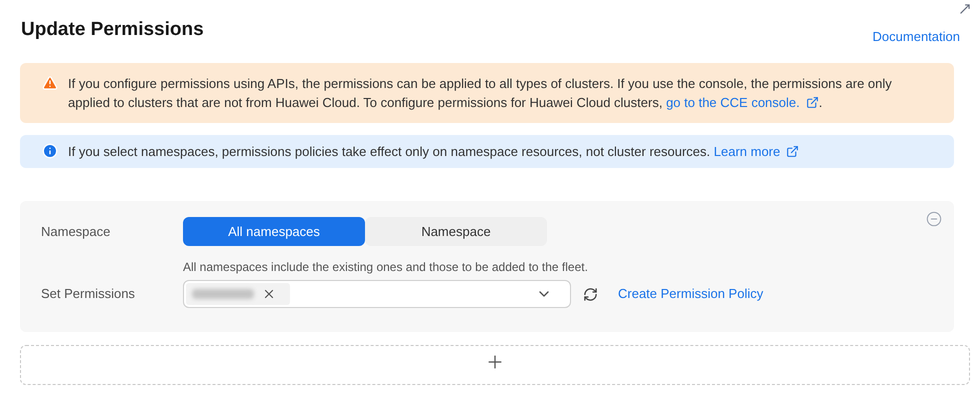 This screenshot has width=974, height=400. Describe the element at coordinates (386, 267) in the screenshot. I see `namespace-hint: All namespaces include the existing ones and those to be added to the fleet.` at that location.